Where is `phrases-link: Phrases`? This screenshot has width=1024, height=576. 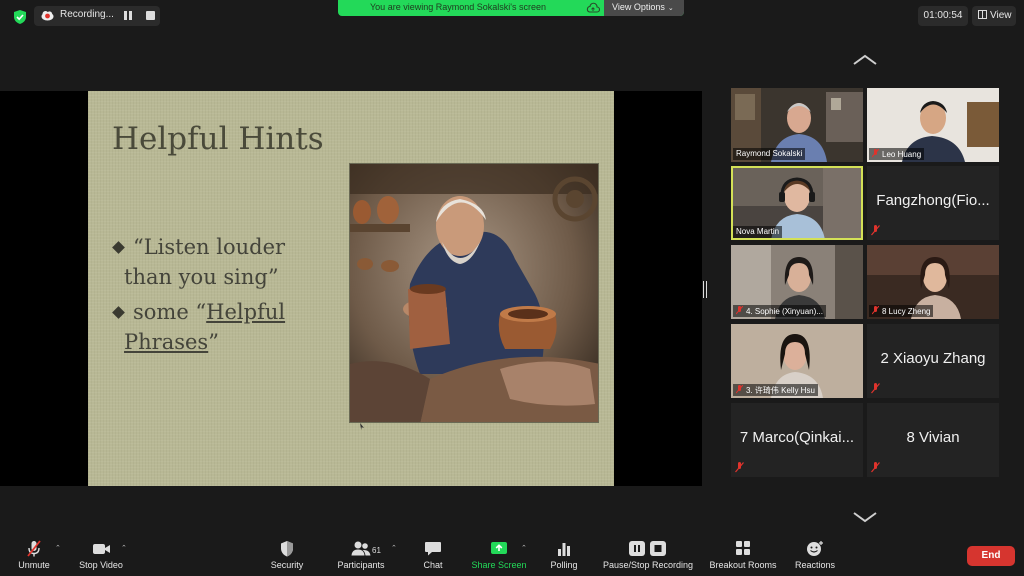
phrases-link: Phrases is located at coordinates (166, 342).